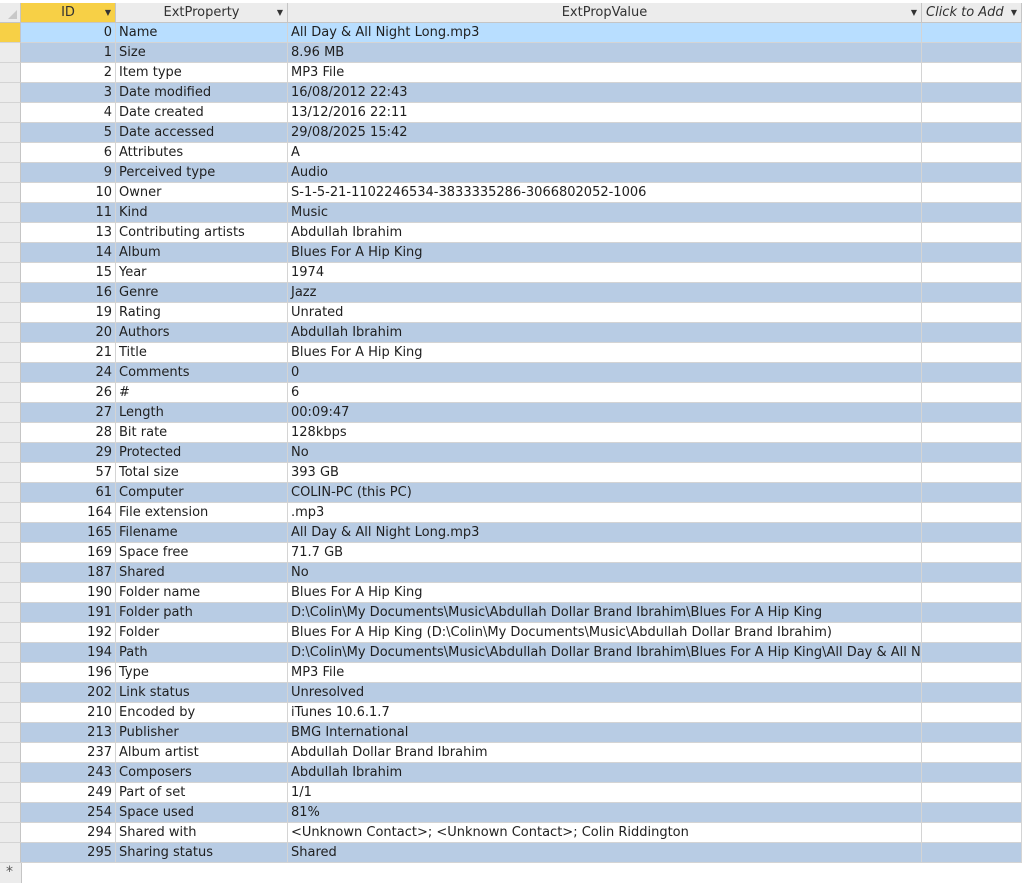 This screenshot has height=883, width=1032. I want to click on cell-id: 0, so click(68, 33).